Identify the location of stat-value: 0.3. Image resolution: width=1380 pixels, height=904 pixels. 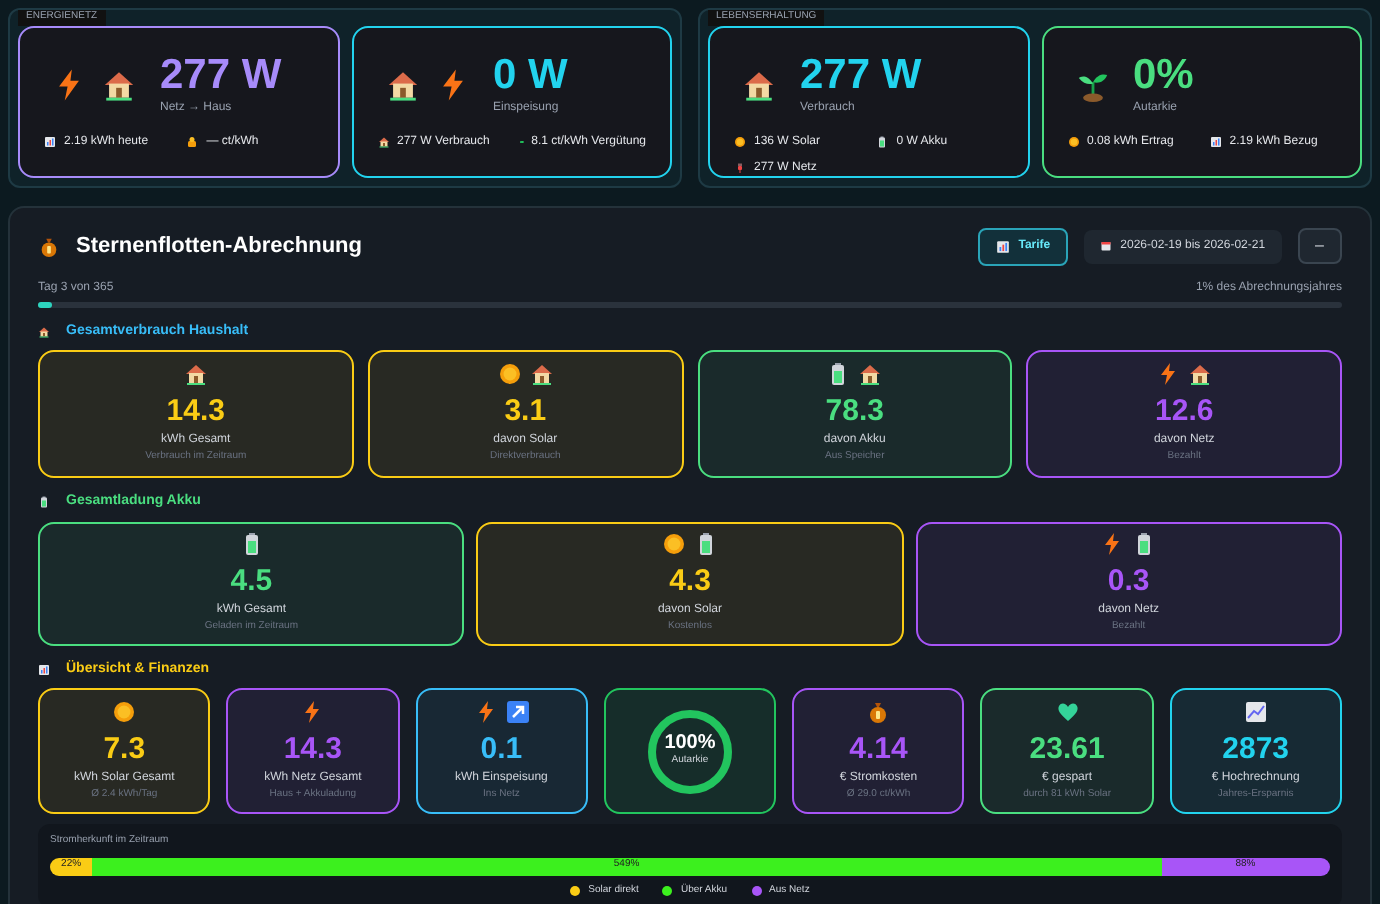
(1128, 580).